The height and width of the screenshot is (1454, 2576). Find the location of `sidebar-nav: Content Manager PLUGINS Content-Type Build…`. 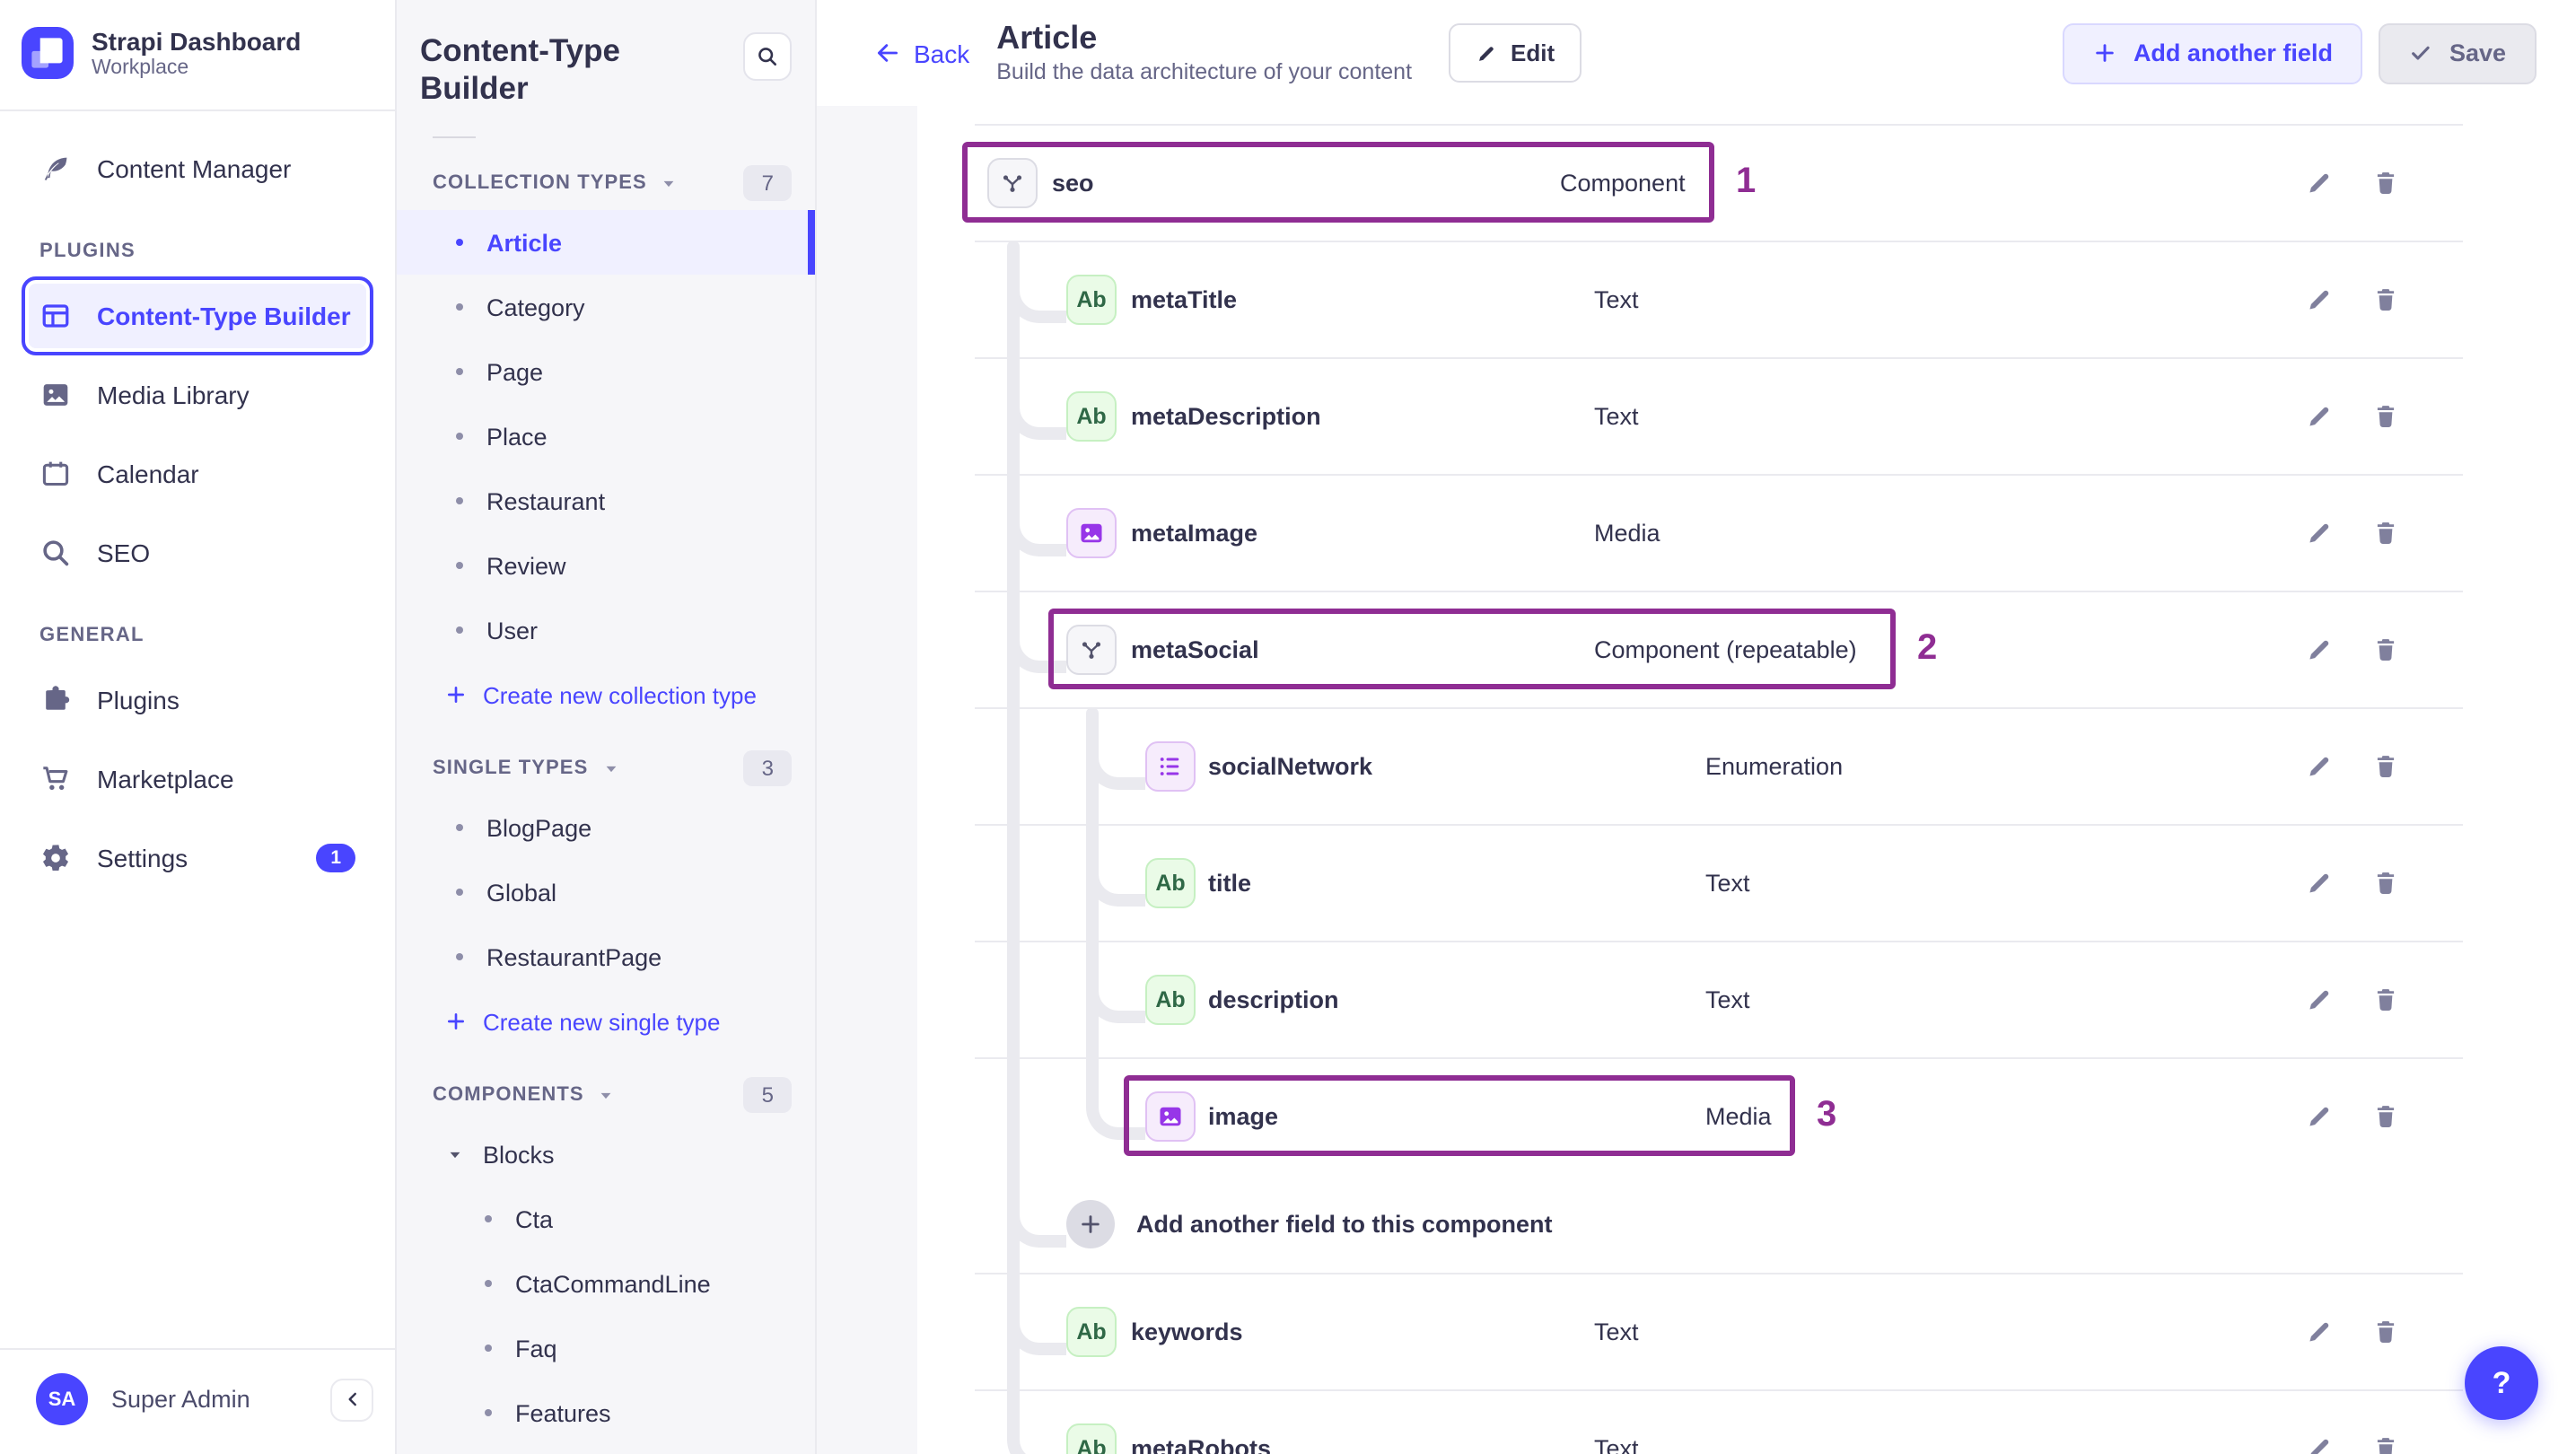

sidebar-nav: Content Manager PLUGINS Content-Type Build… is located at coordinates (197, 504).